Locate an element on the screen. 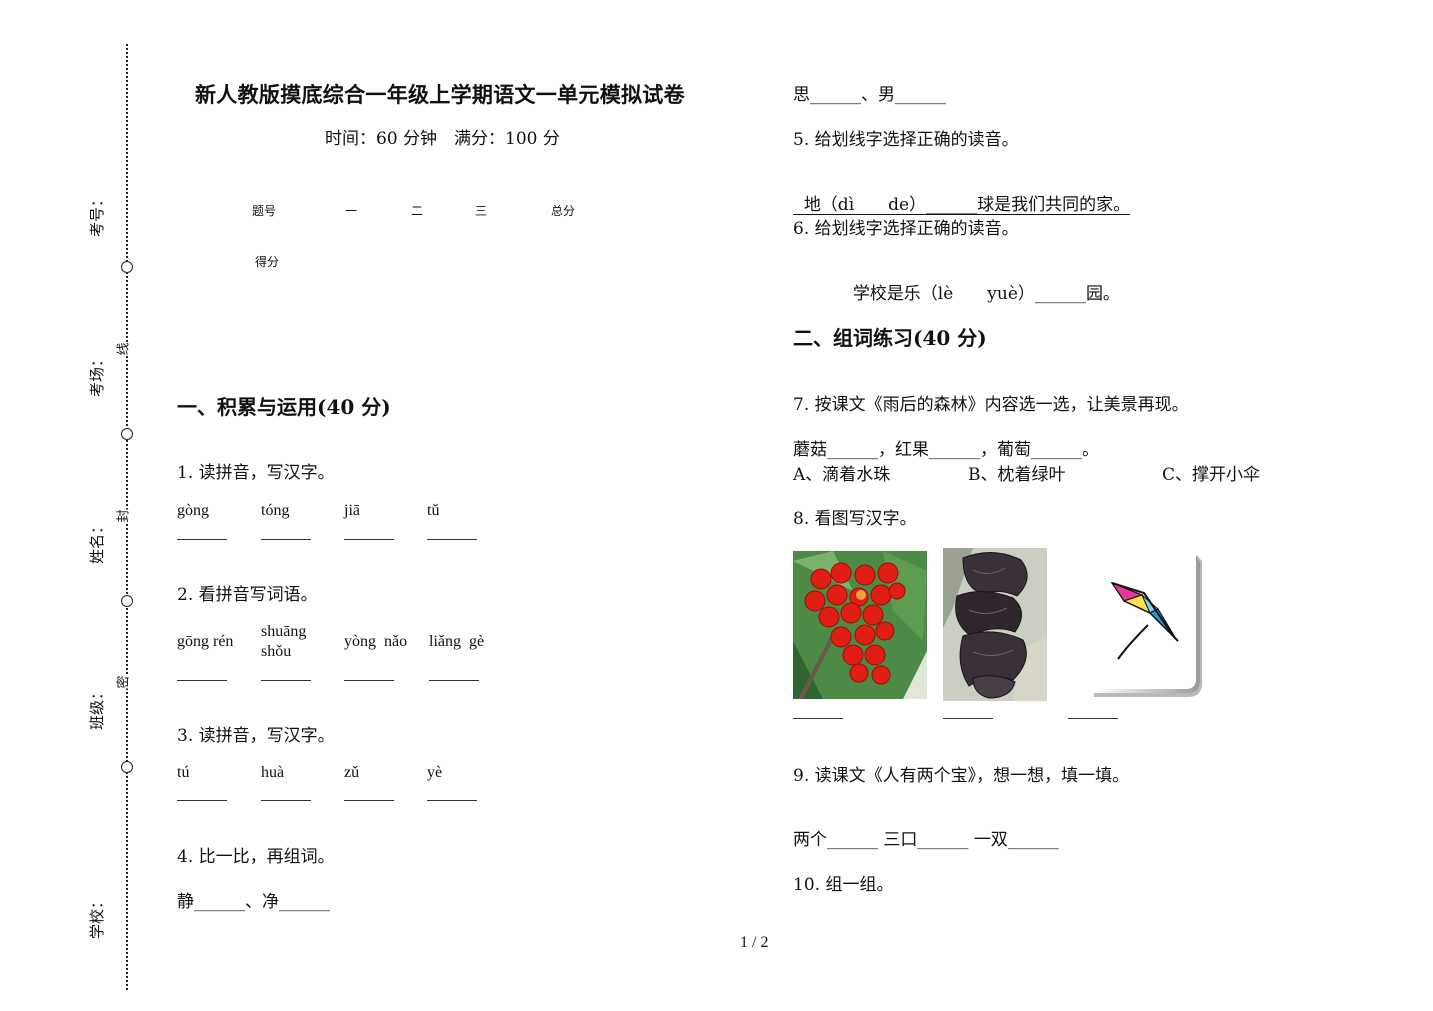  seal-mark-xian: 线 is located at coordinates (124, 349).